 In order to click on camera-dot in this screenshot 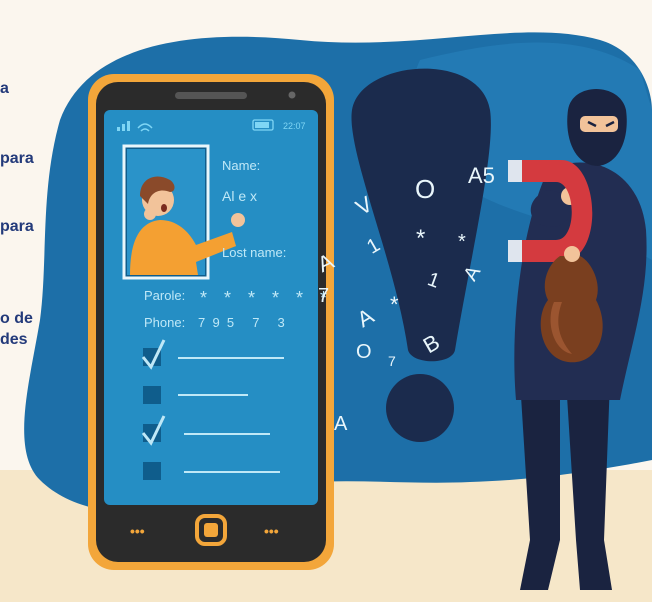, I will do `click(292, 95)`.